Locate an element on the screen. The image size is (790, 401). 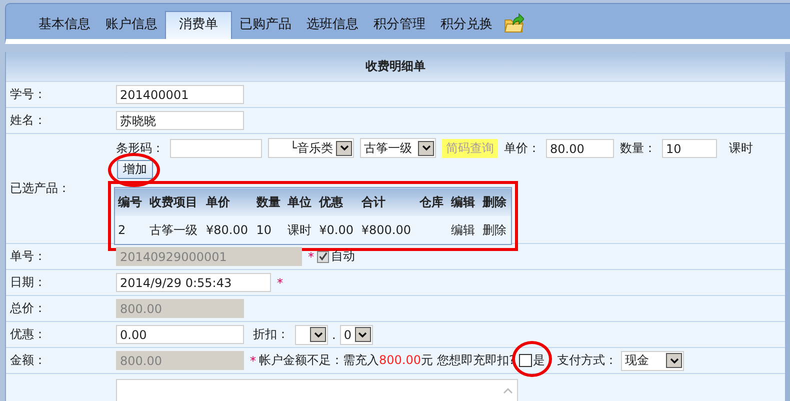
table-cell: 2 is located at coordinates (122, 230).